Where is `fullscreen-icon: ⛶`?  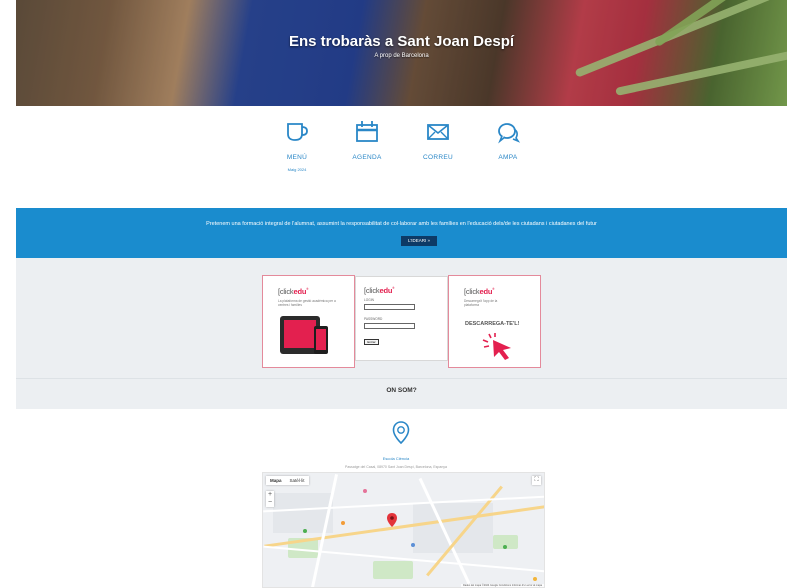
fullscreen-icon: ⛶ is located at coordinates (536, 480).